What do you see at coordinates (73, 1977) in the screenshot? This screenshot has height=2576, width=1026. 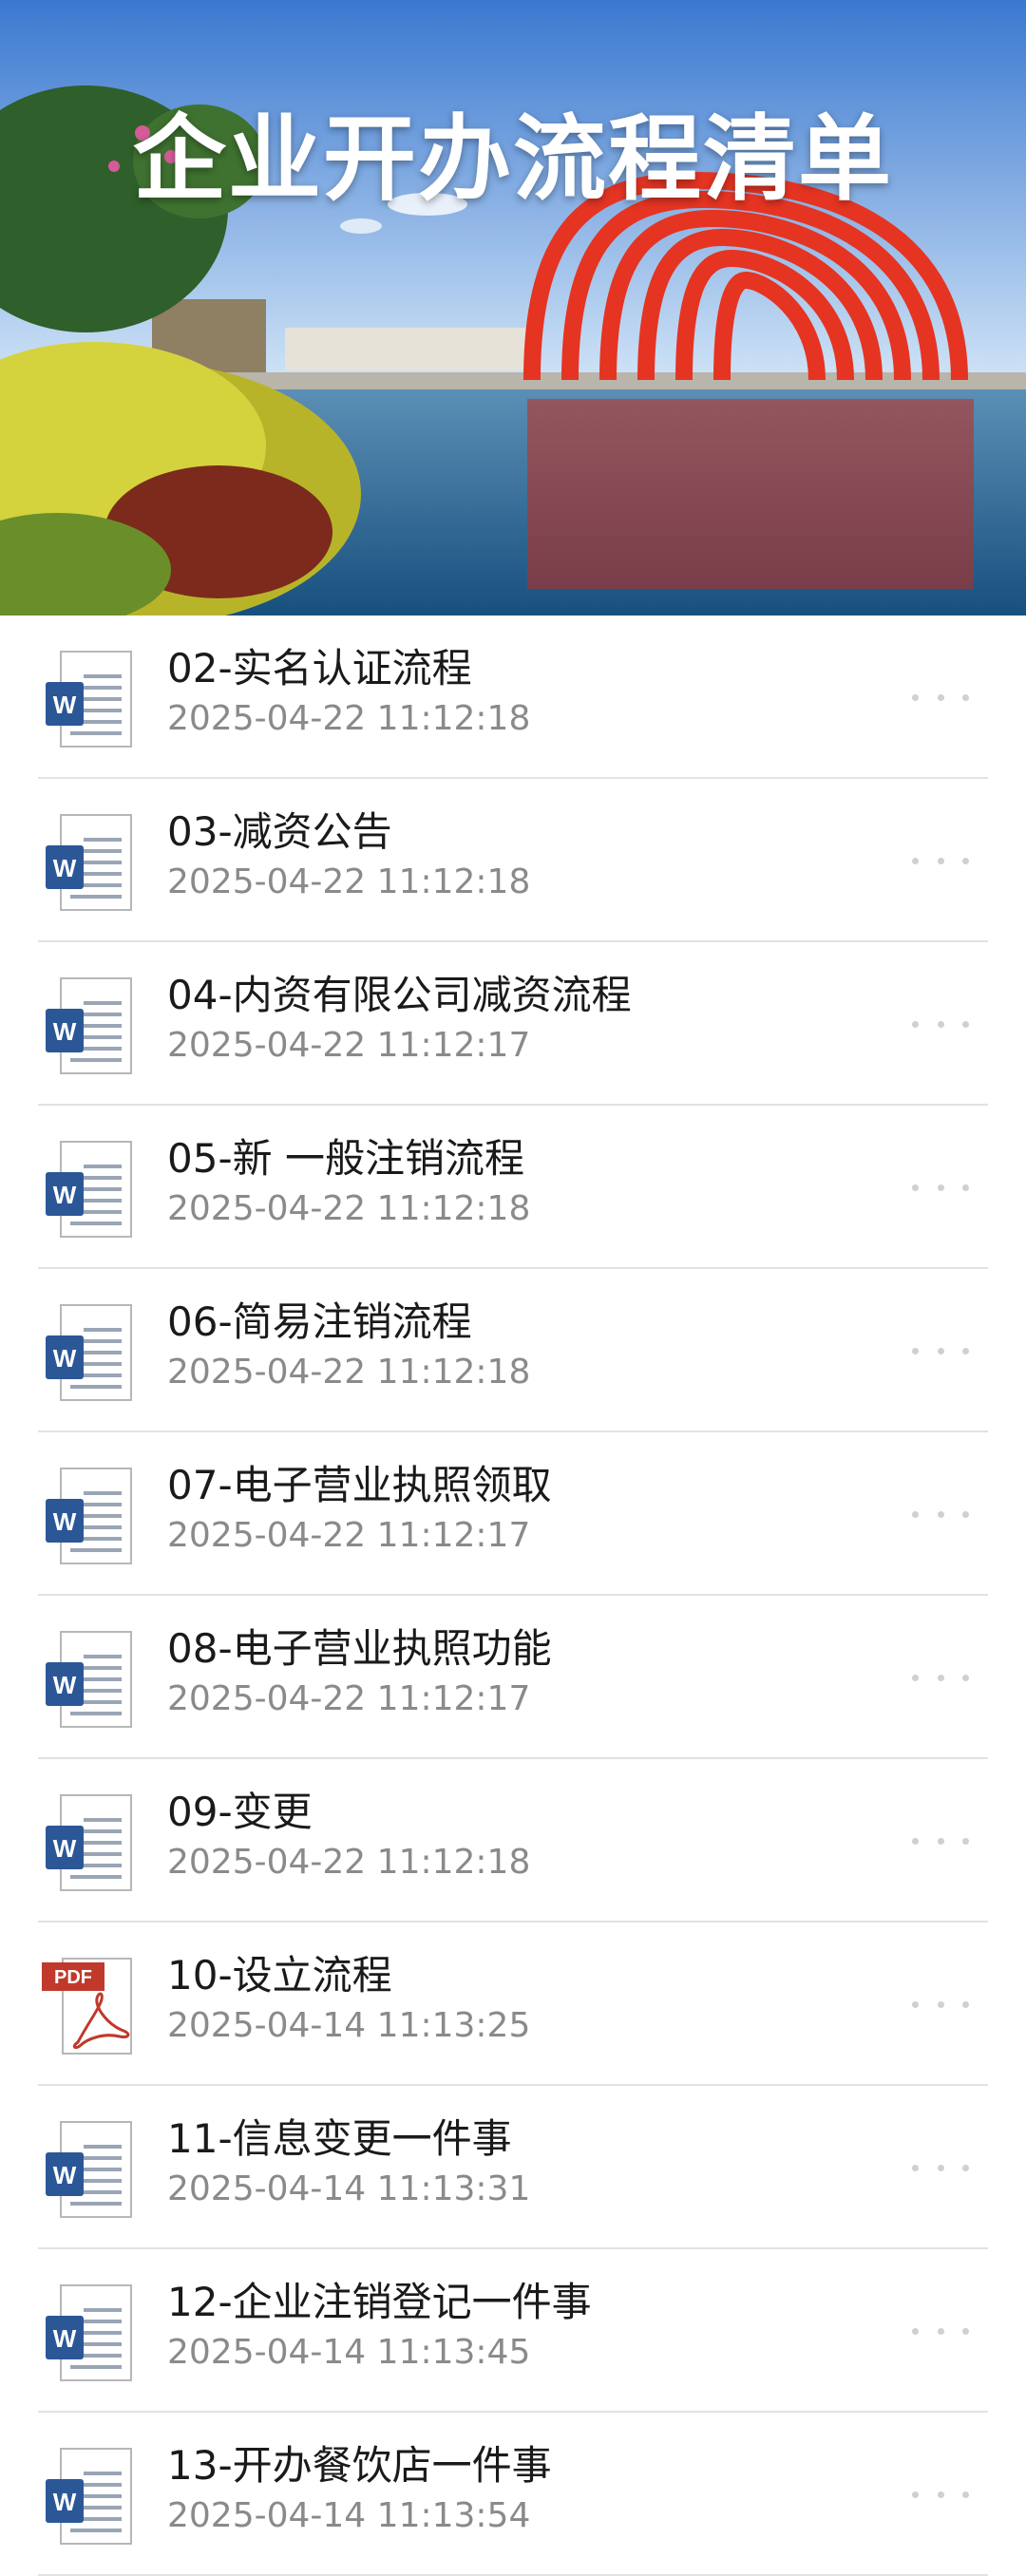 I see `svg-text: PDF` at bounding box center [73, 1977].